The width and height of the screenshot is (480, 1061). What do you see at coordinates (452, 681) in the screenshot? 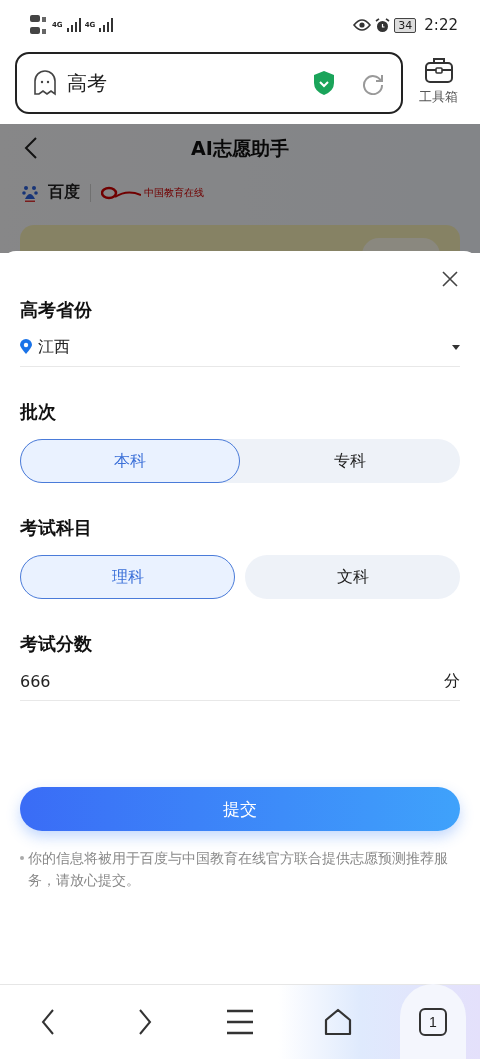
I see `unit-label: 分` at bounding box center [452, 681].